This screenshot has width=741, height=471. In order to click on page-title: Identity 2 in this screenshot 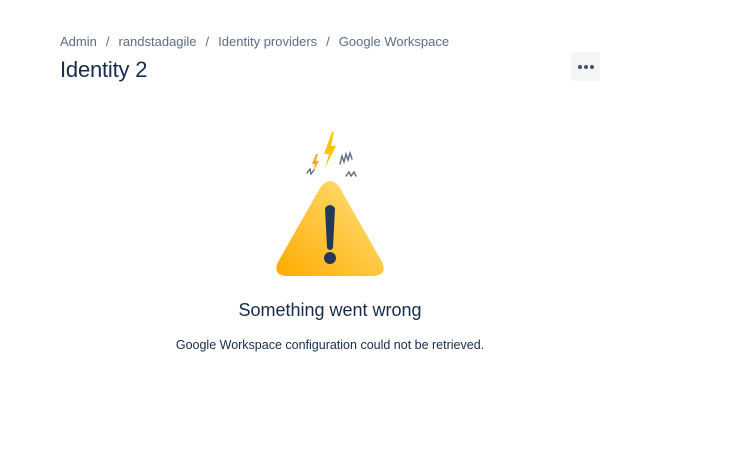, I will do `click(104, 69)`.